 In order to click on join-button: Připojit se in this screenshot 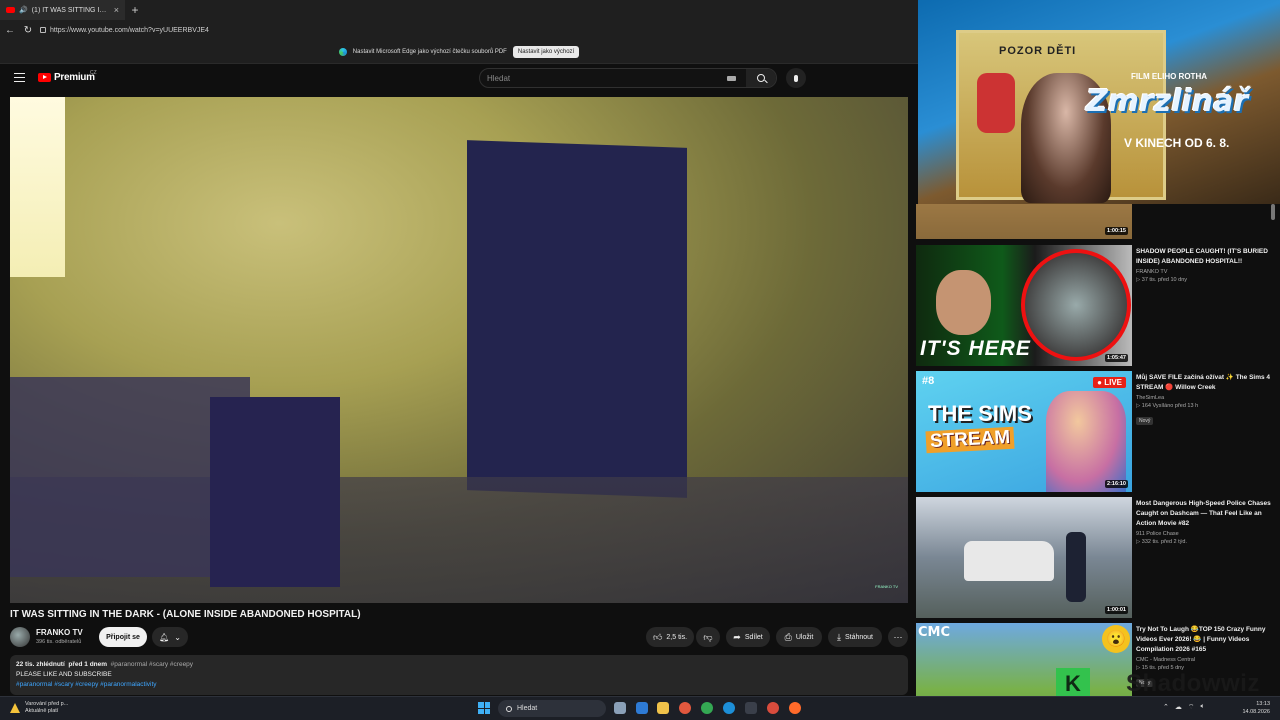, I will do `click(123, 637)`.